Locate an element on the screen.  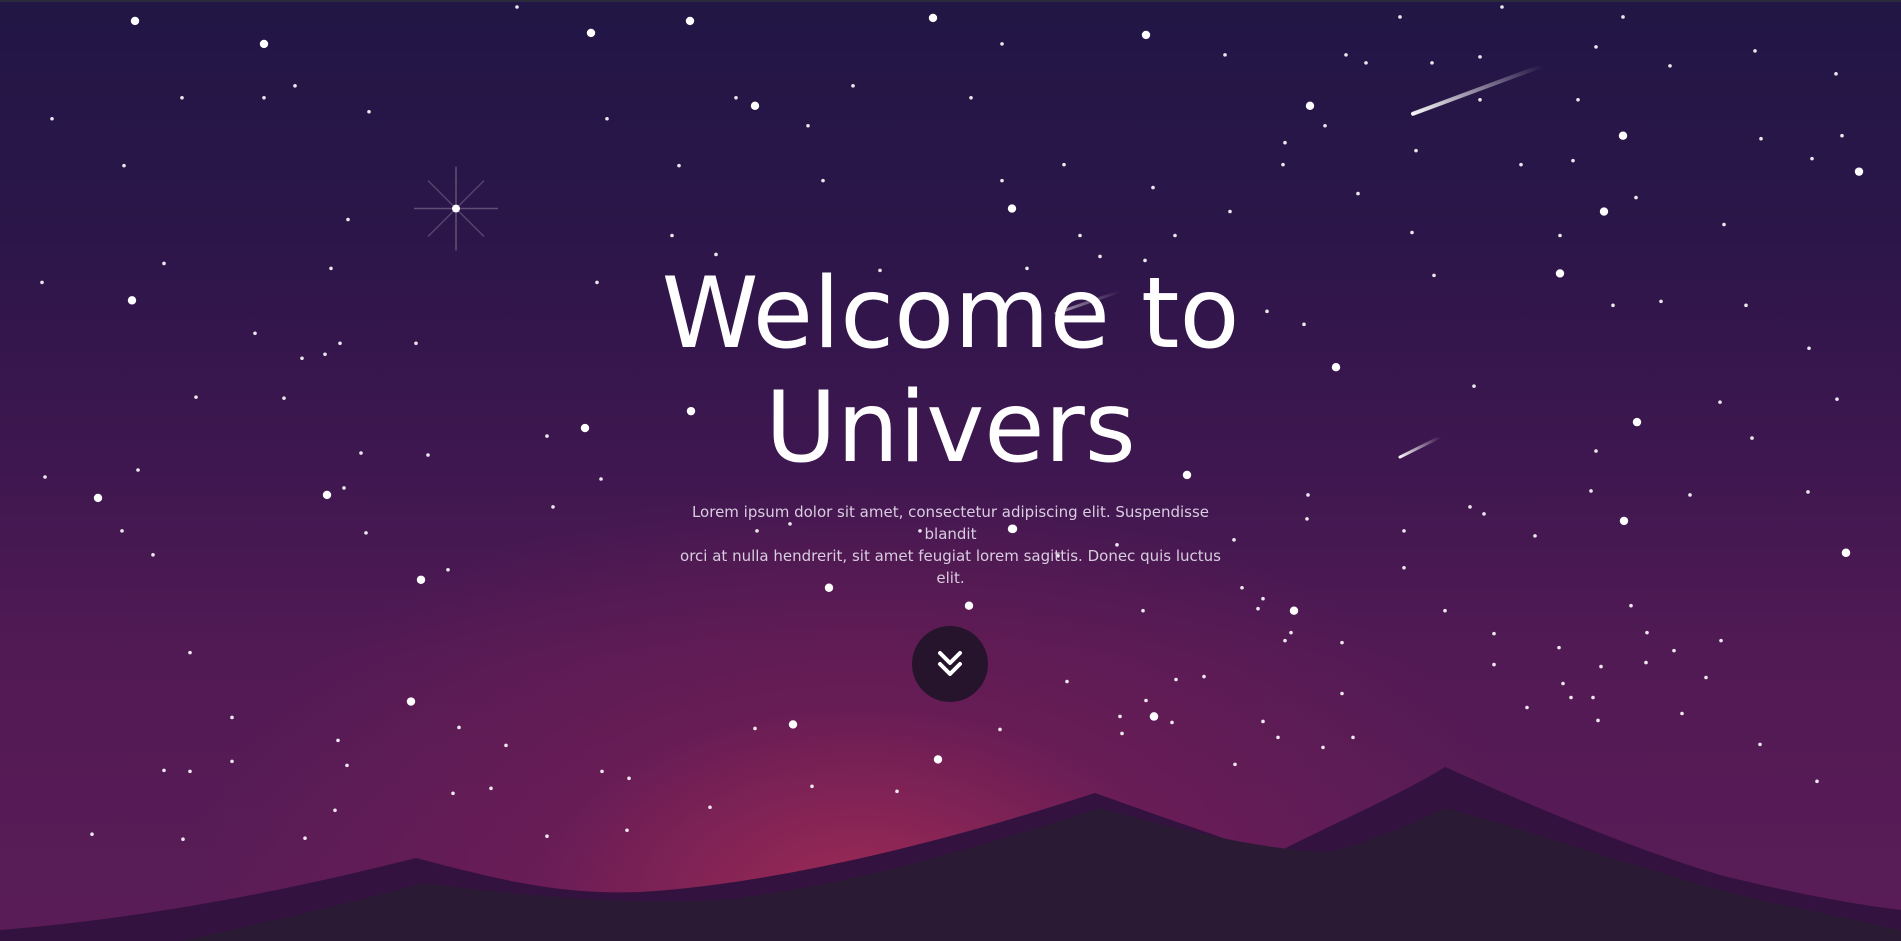
mountain-front-layer is located at coordinates (950, 874).